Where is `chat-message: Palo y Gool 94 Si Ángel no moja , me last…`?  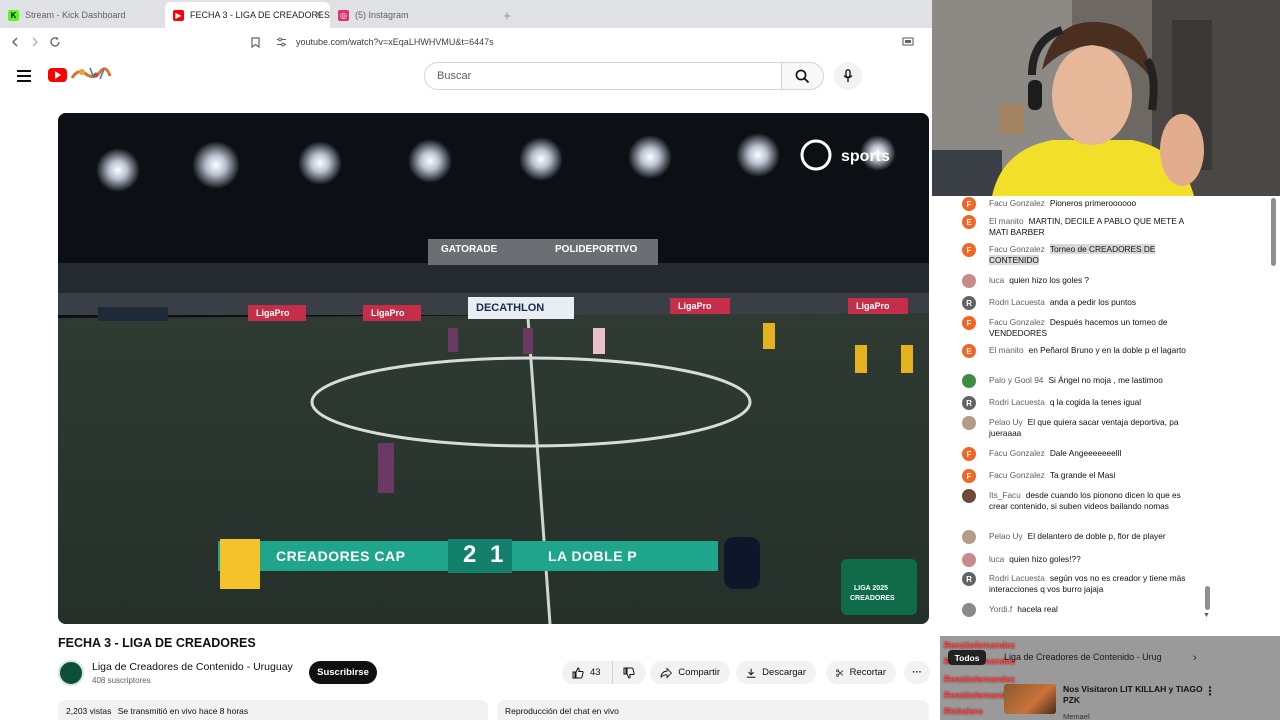 chat-message: Palo y Gool 94 Si Ángel no moja , me last… is located at coordinates (1077, 381).